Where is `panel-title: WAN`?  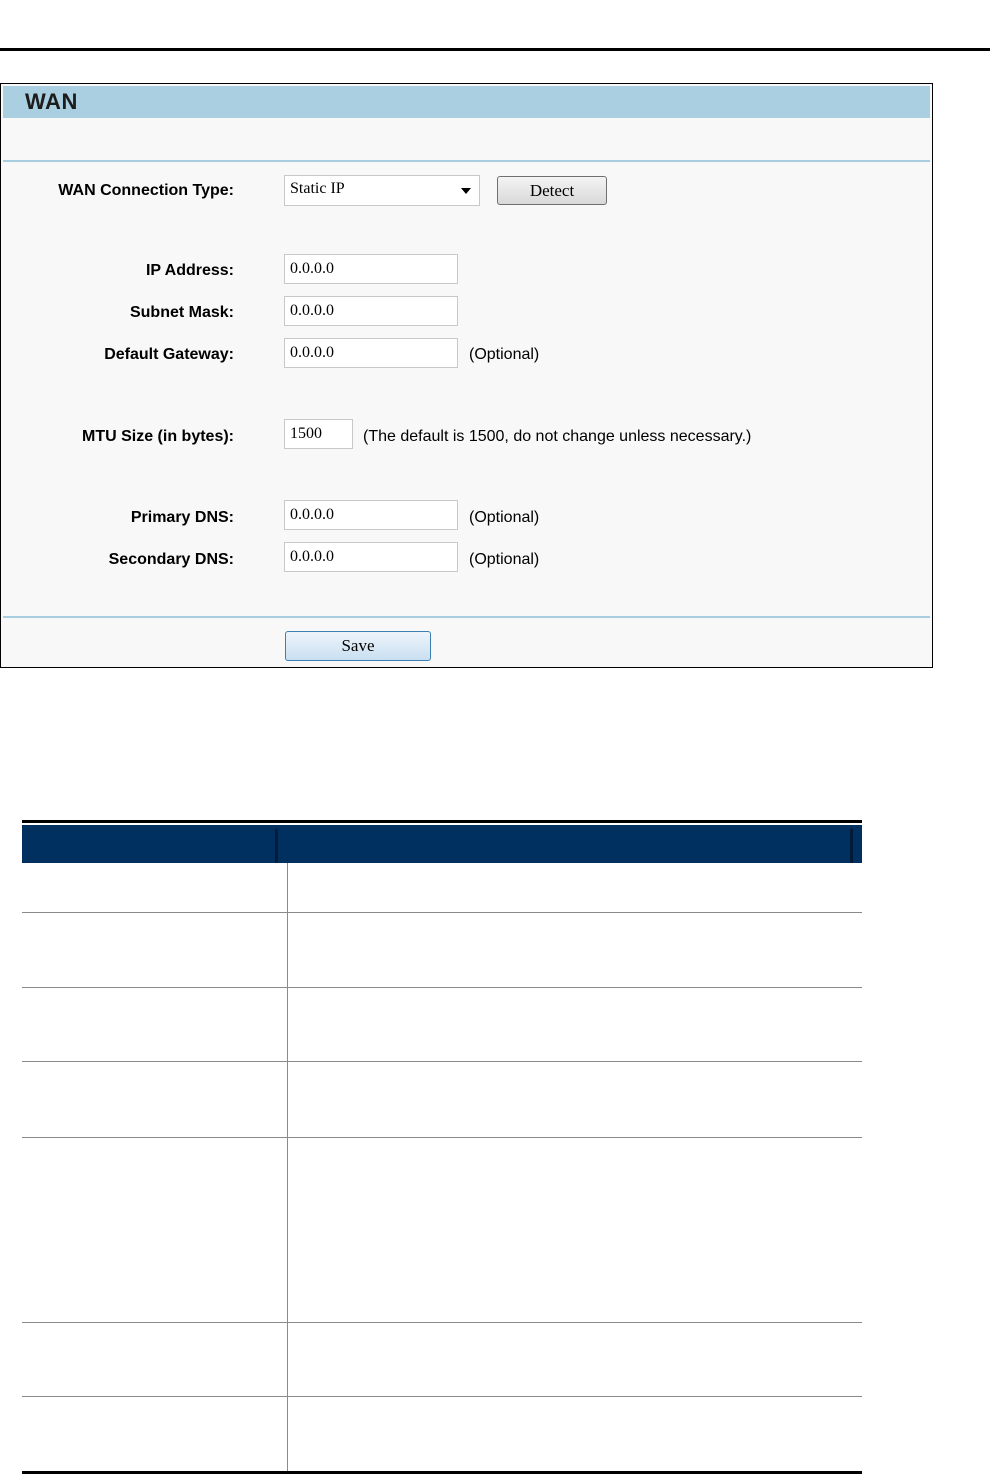 panel-title: WAN is located at coordinates (51, 101).